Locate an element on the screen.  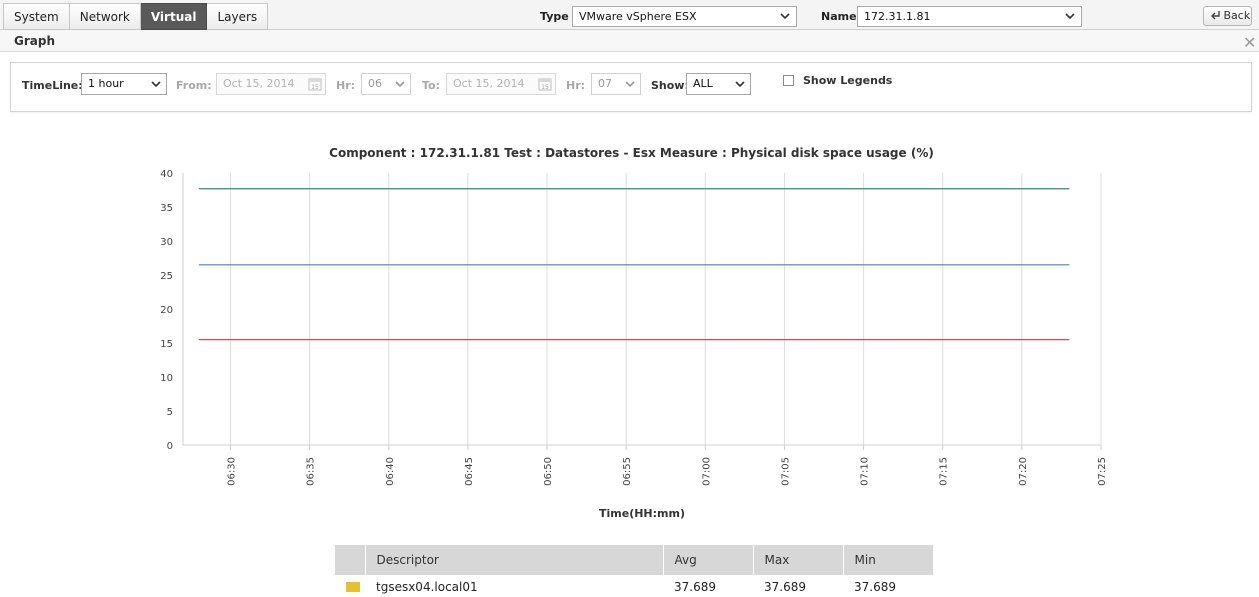
tab-layers: Layers is located at coordinates (238, 16).